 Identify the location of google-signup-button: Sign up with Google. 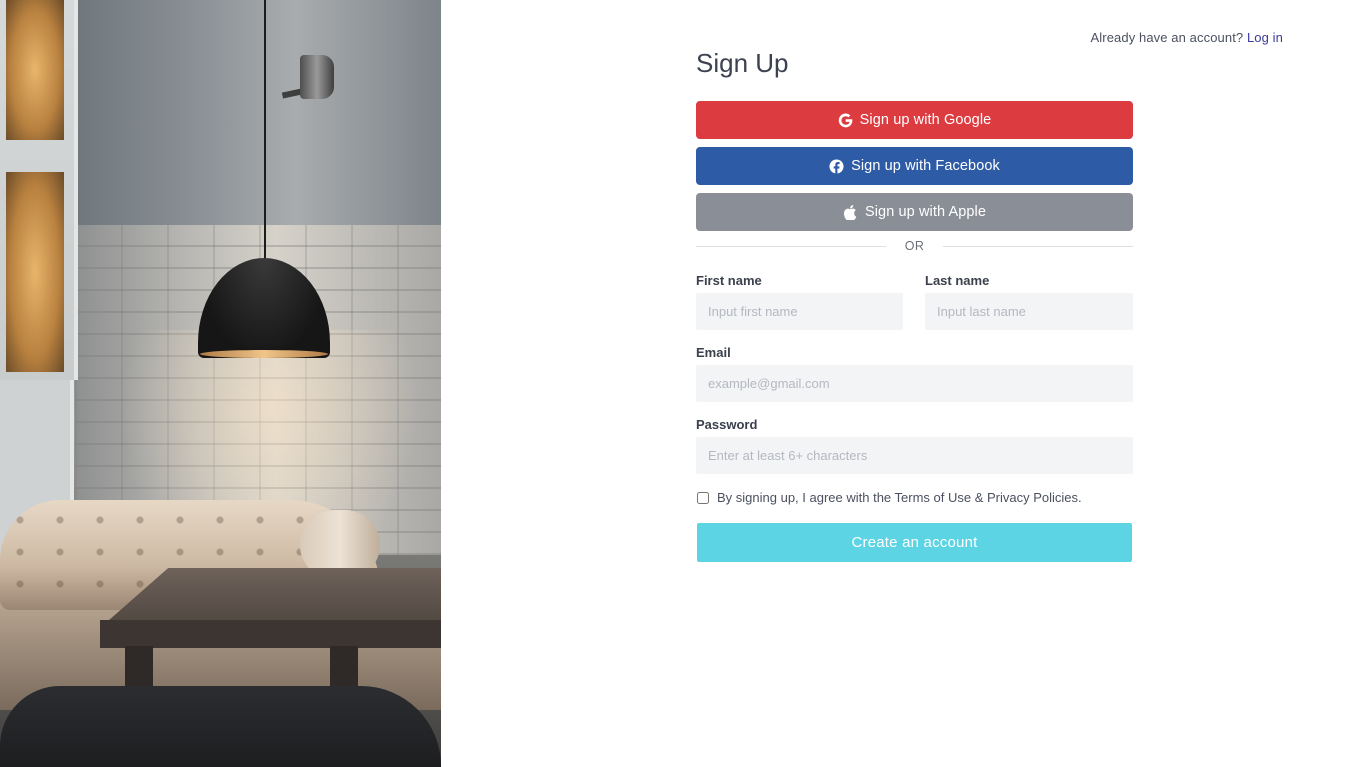
(914, 120).